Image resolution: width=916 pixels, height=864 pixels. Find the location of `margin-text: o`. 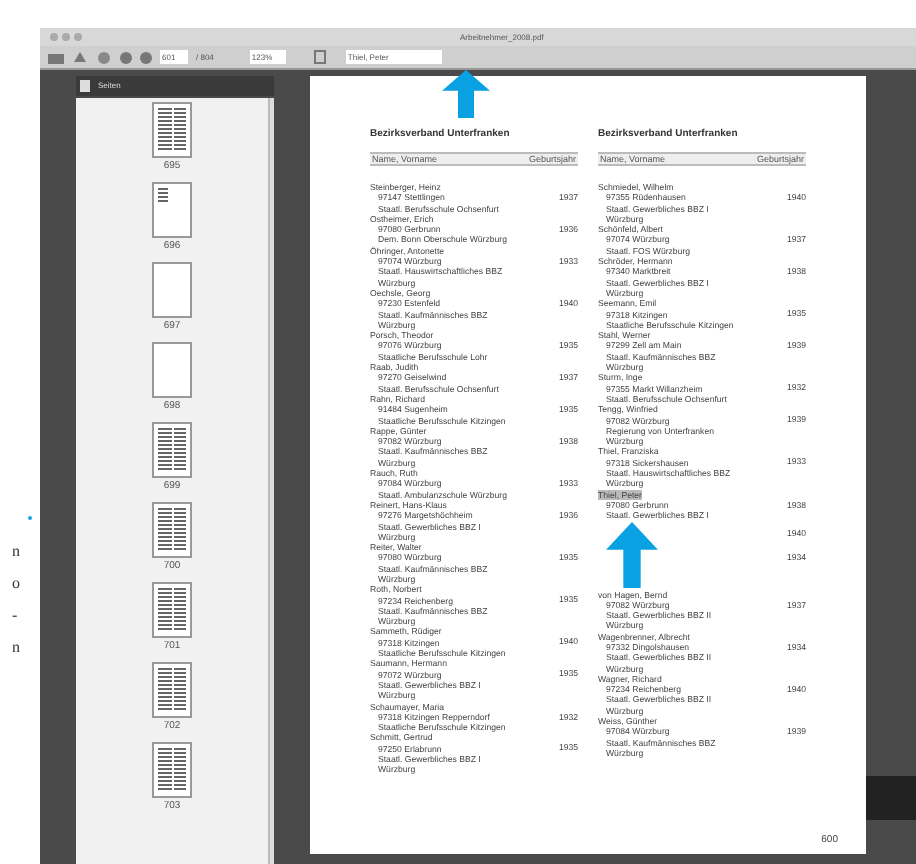

margin-text: o is located at coordinates (16, 584).